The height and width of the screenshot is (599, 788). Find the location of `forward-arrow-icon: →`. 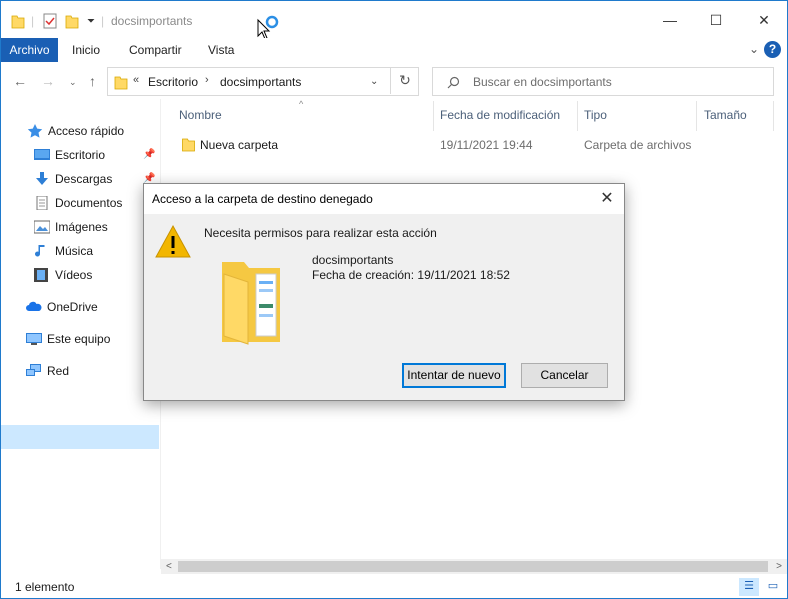

forward-arrow-icon: → is located at coordinates (48, 81).